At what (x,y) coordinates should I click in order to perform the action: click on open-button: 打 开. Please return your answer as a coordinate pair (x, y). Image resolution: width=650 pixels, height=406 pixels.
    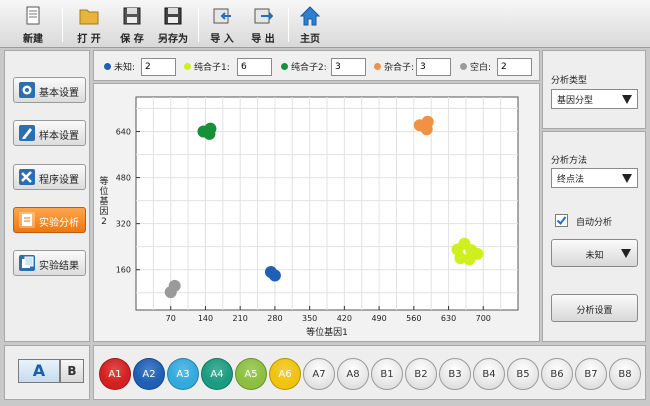
    Looking at the image, I should click on (89, 24).